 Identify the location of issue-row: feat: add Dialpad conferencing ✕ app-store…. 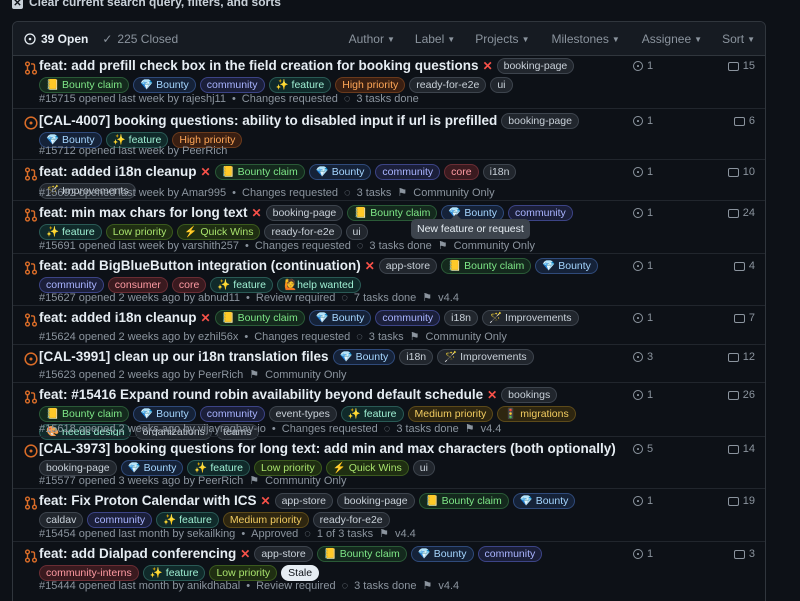
(389, 567).